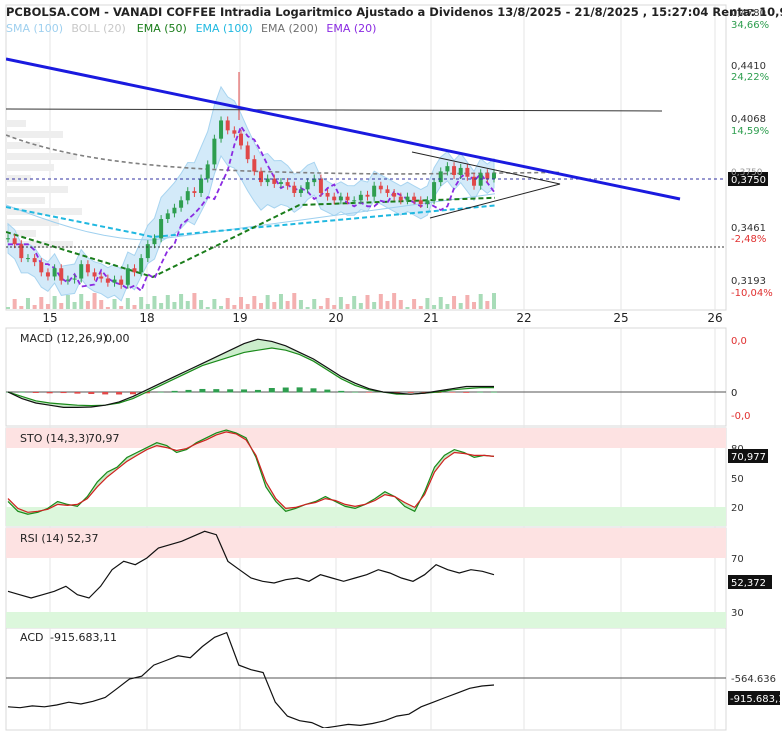  Describe the element at coordinates (714, 318) in the screenshot. I see `x-tick-label: 26` at that location.